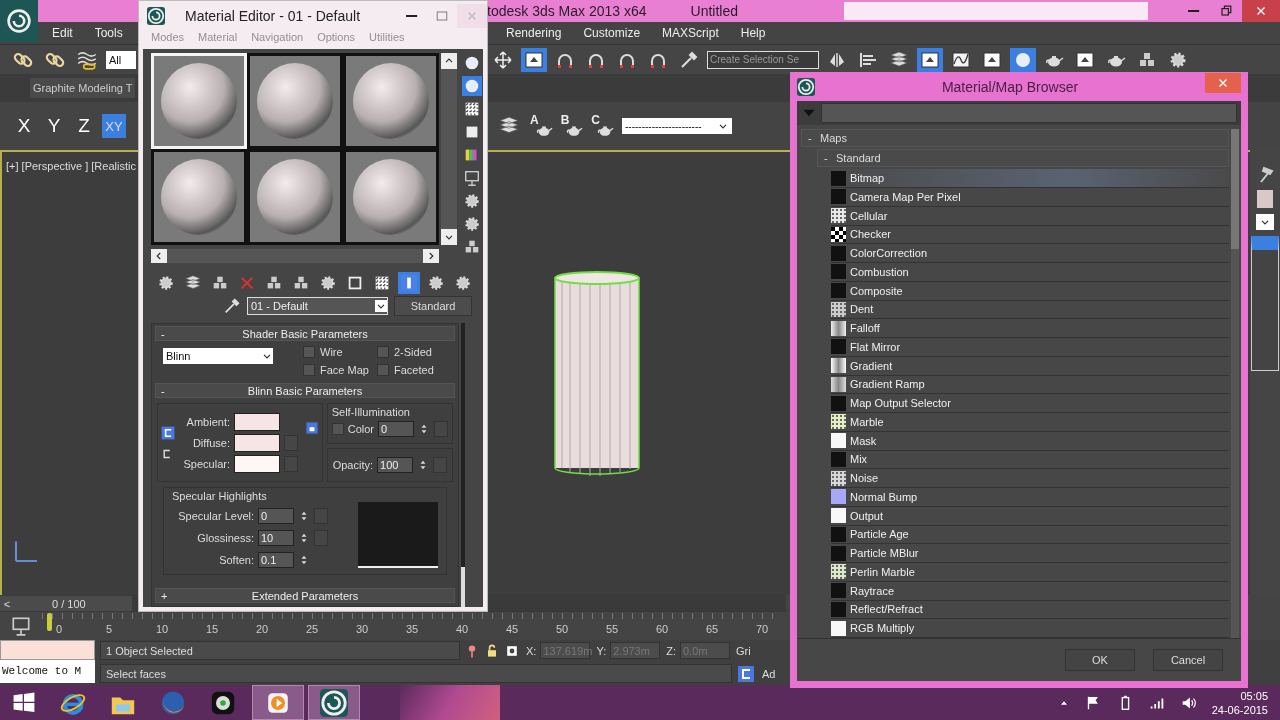  What do you see at coordinates (207, 421) in the screenshot?
I see `color-label: Ambient:` at bounding box center [207, 421].